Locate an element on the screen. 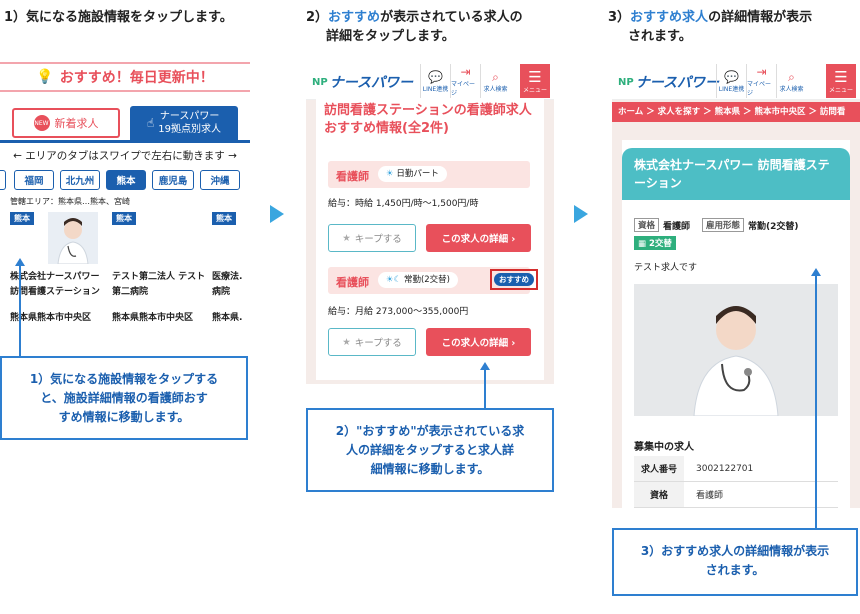 This screenshot has height=614, width=860. keep-label: キープする is located at coordinates (378, 239).